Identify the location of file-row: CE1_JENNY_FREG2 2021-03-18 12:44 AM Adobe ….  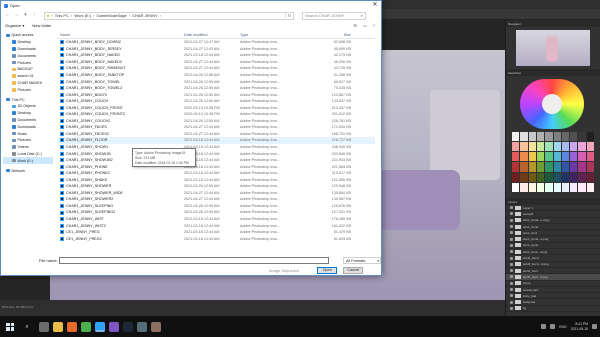
(216, 238).